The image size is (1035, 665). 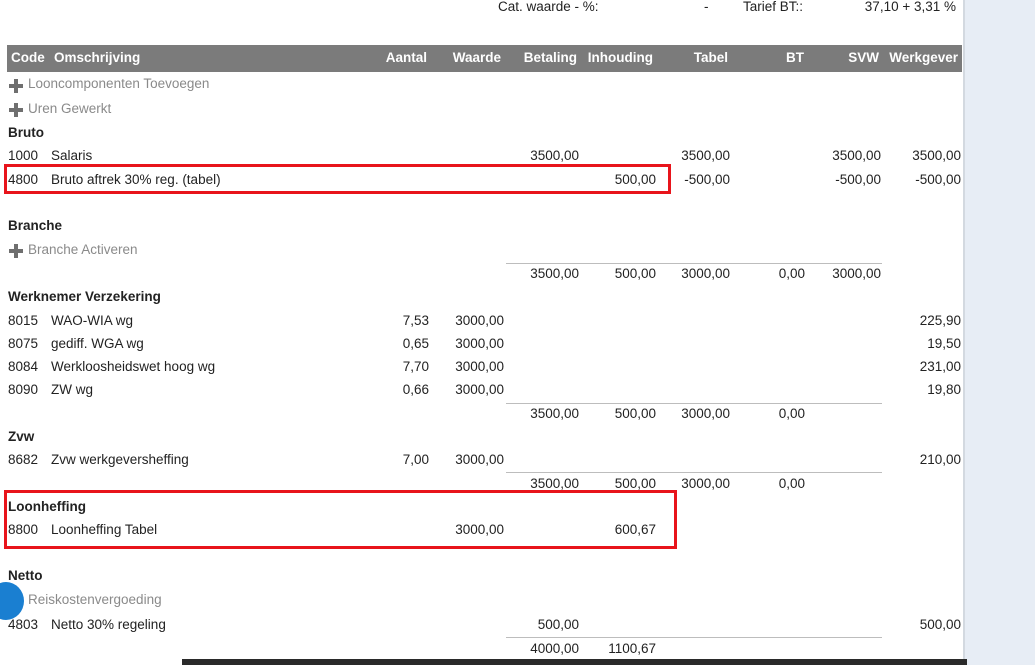 What do you see at coordinates (856, 155) in the screenshot?
I see `row-svw: 3500,00` at bounding box center [856, 155].